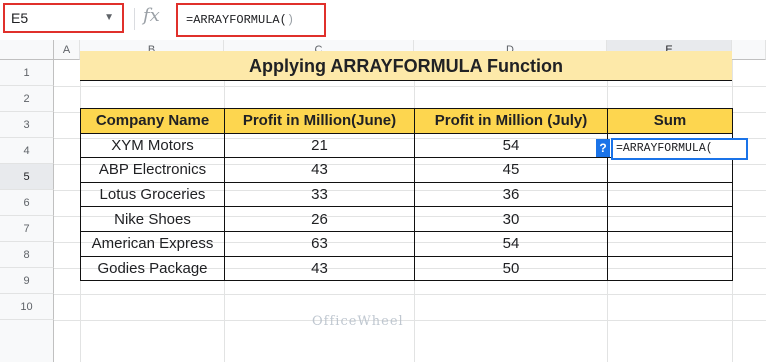 The image size is (766, 362). What do you see at coordinates (27, 151) in the screenshot?
I see `row-header-4: 4` at bounding box center [27, 151].